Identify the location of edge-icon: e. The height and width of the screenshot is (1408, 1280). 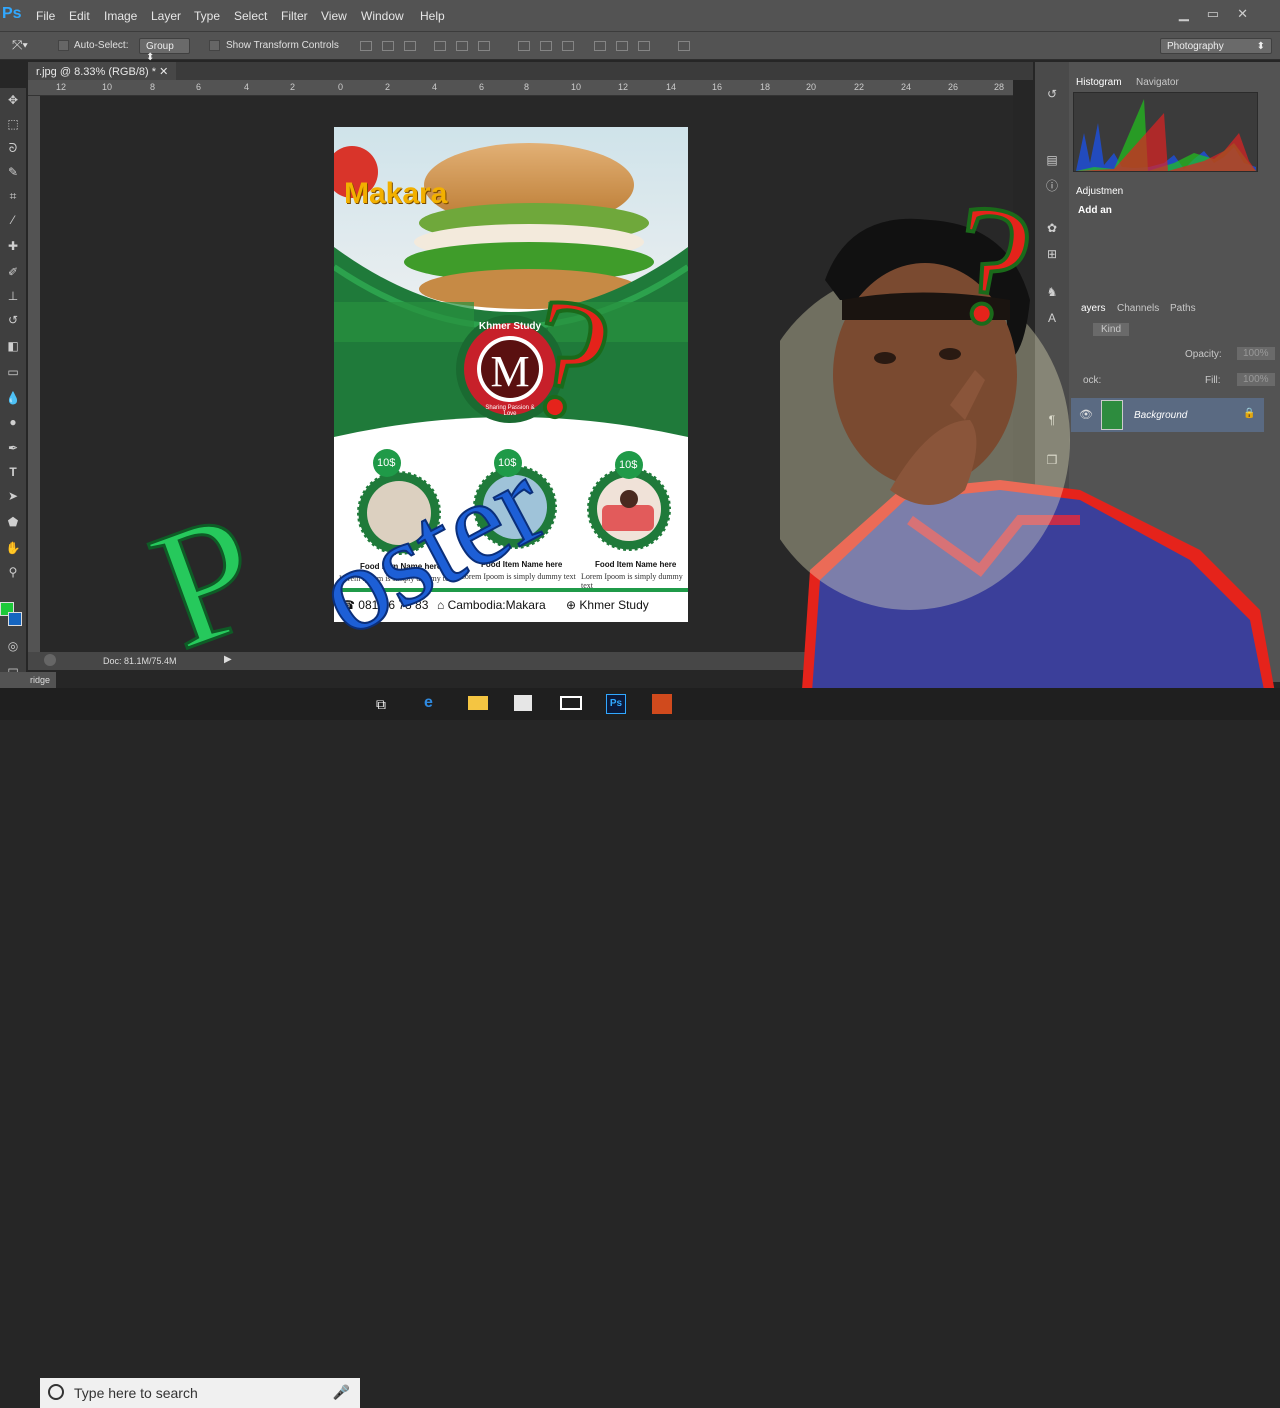
(428, 703).